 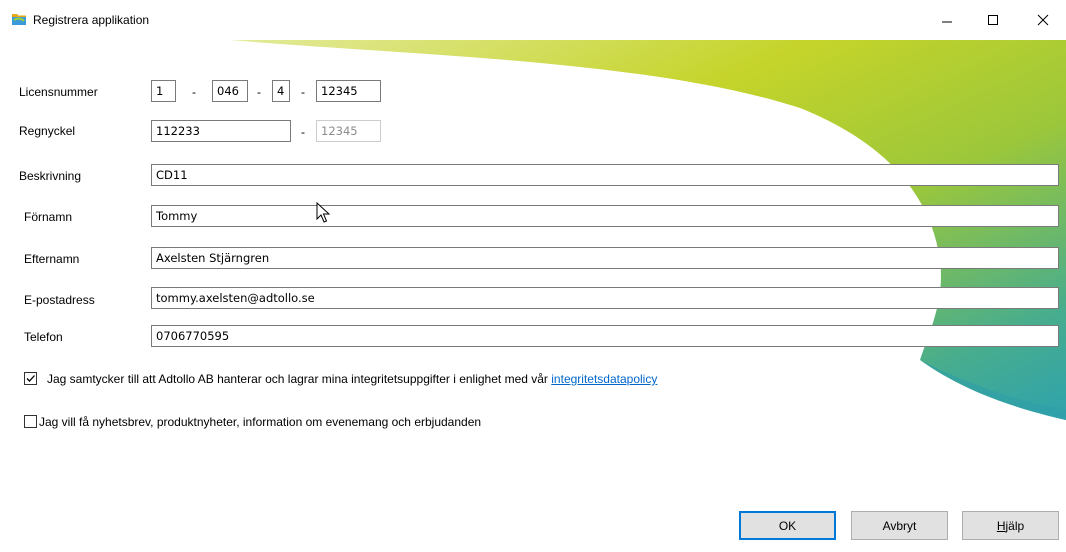 What do you see at coordinates (605, 216) in the screenshot?
I see `firstname-input: Tommy` at bounding box center [605, 216].